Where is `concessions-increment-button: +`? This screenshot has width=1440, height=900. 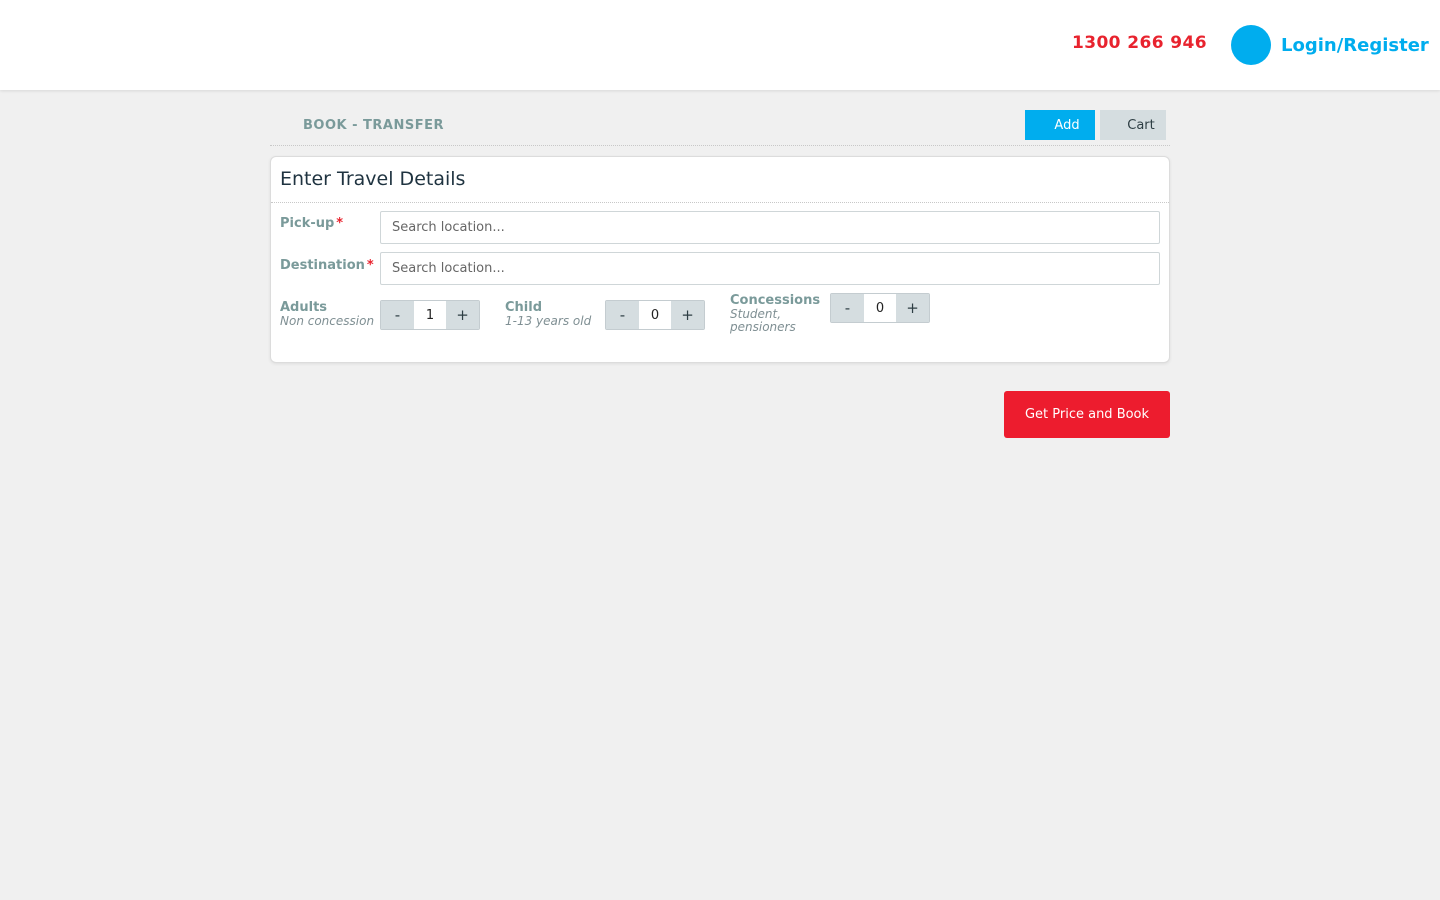
concessions-increment-button: + is located at coordinates (912, 308).